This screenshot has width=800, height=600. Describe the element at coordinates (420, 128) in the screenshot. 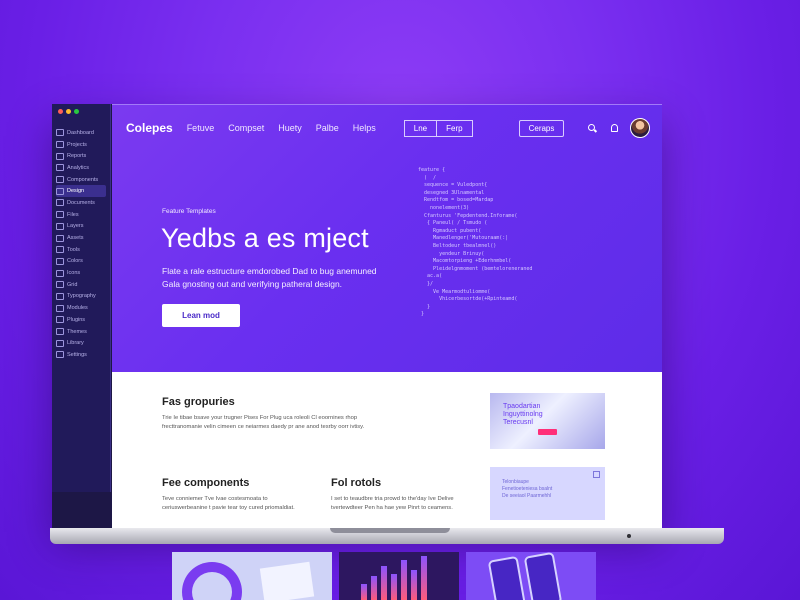

I see `nav-button-1: Lne` at that location.